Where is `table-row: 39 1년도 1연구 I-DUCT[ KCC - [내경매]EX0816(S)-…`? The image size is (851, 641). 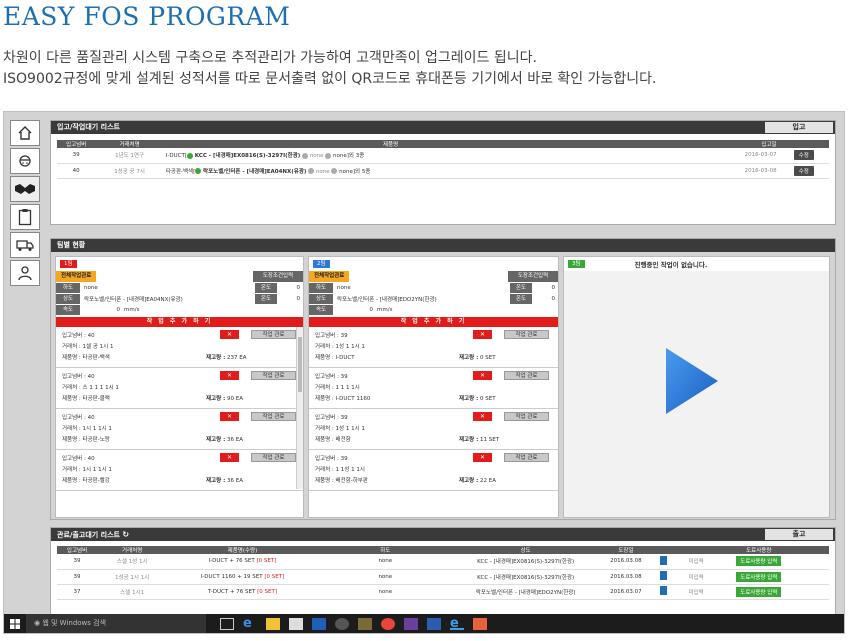
table-row: 39 1년도 1연구 I-DUCT[ KCC - [내경매]EX0816(S)-… is located at coordinates (443, 156).